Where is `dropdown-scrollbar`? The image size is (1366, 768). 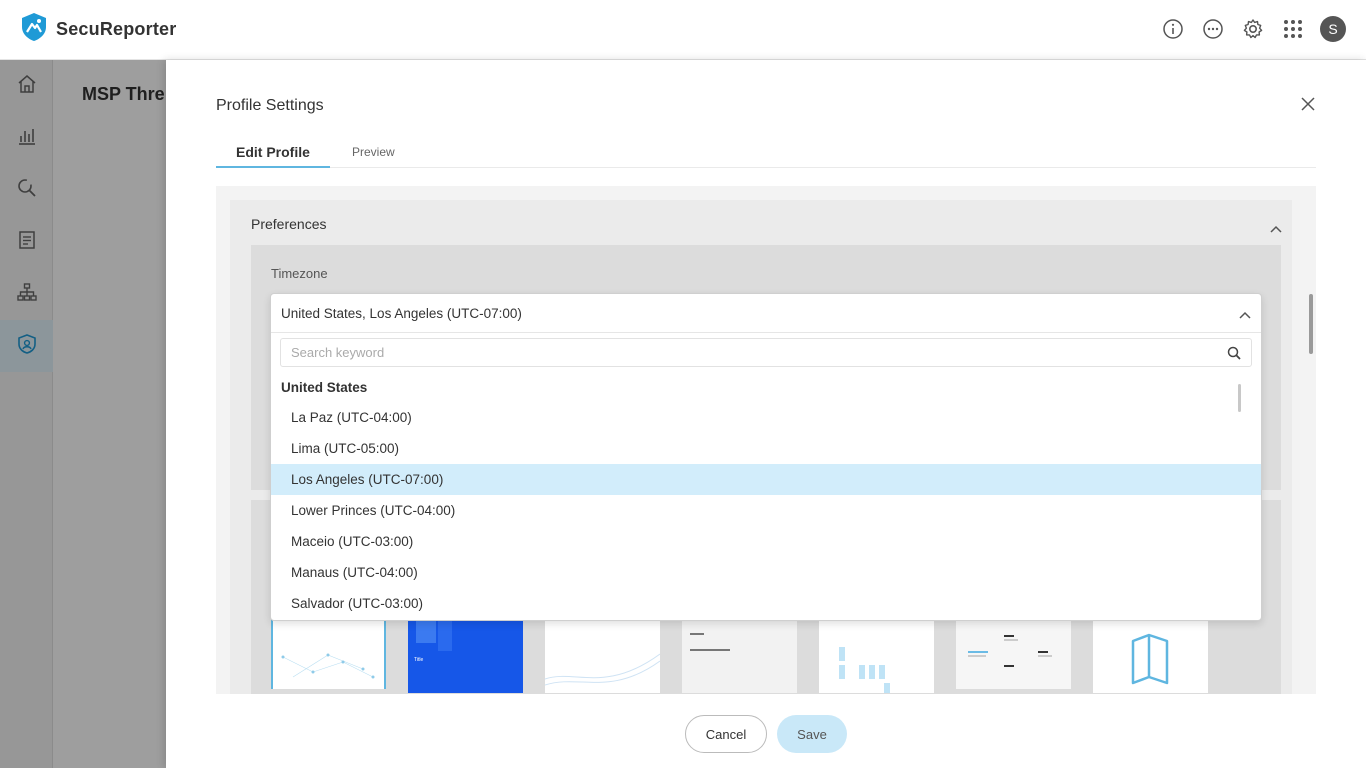 dropdown-scrollbar is located at coordinates (1239, 398).